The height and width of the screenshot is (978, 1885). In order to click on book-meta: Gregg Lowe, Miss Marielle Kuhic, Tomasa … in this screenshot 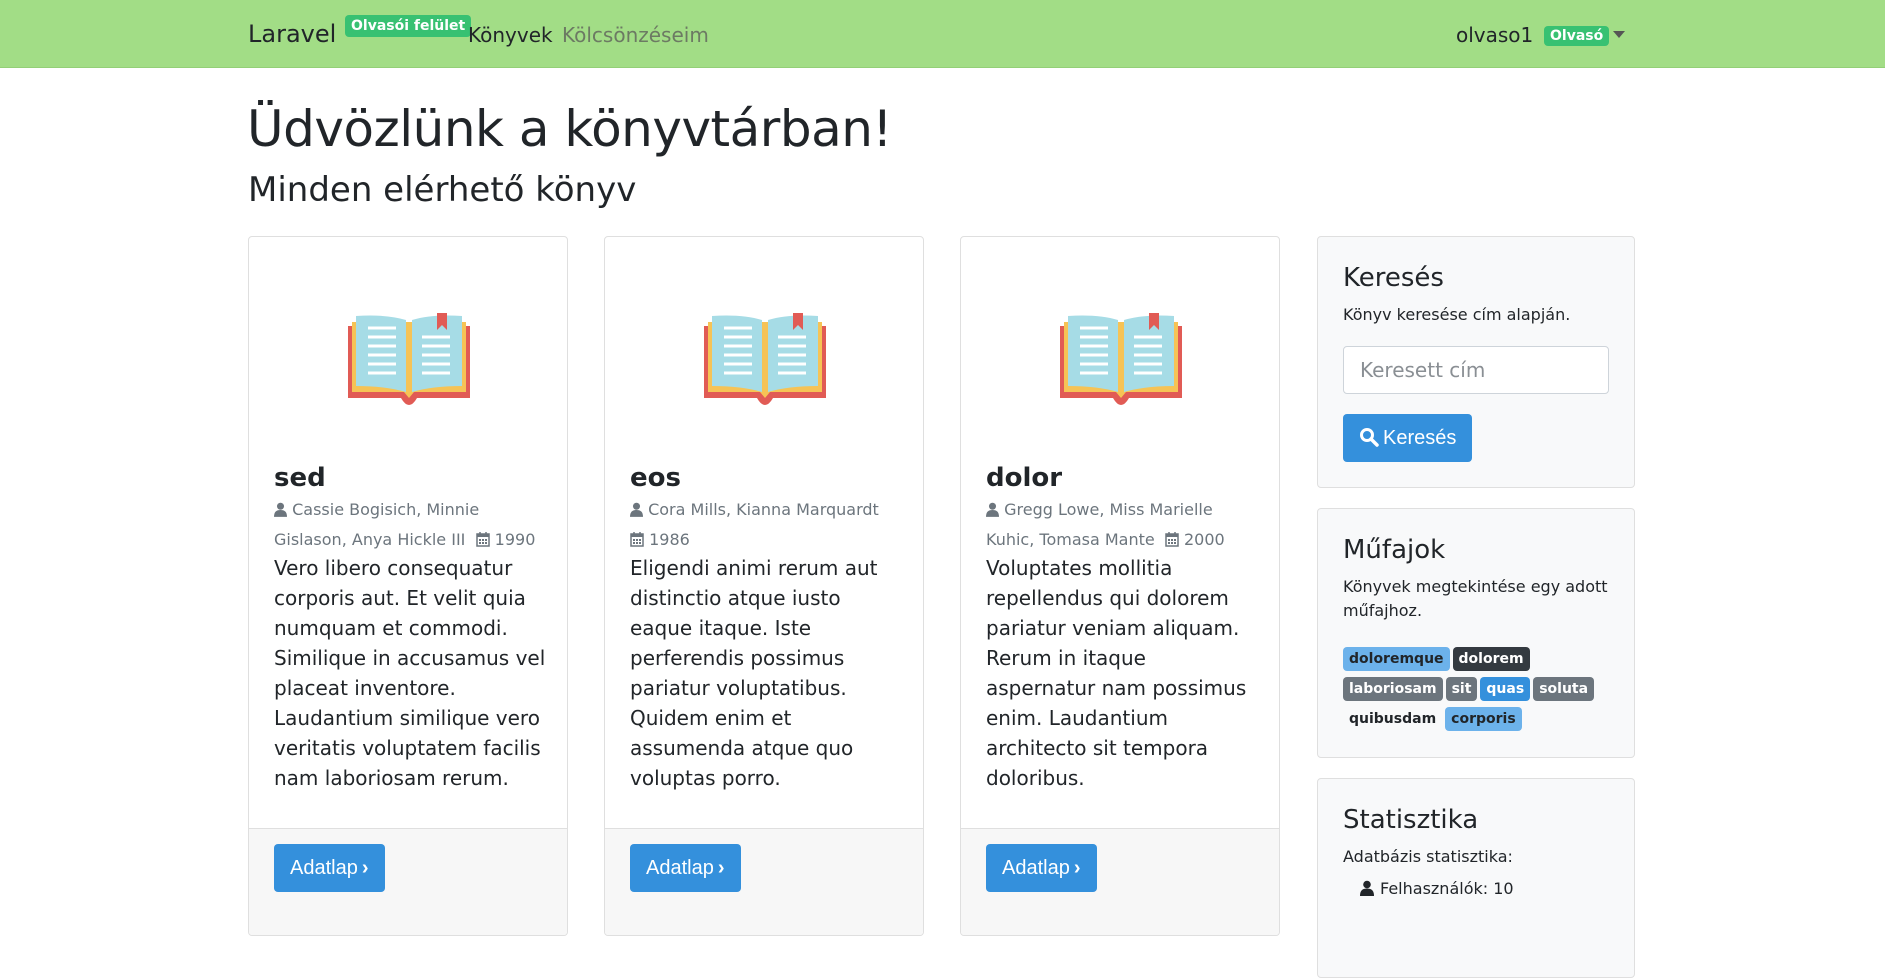, I will do `click(1121, 525)`.